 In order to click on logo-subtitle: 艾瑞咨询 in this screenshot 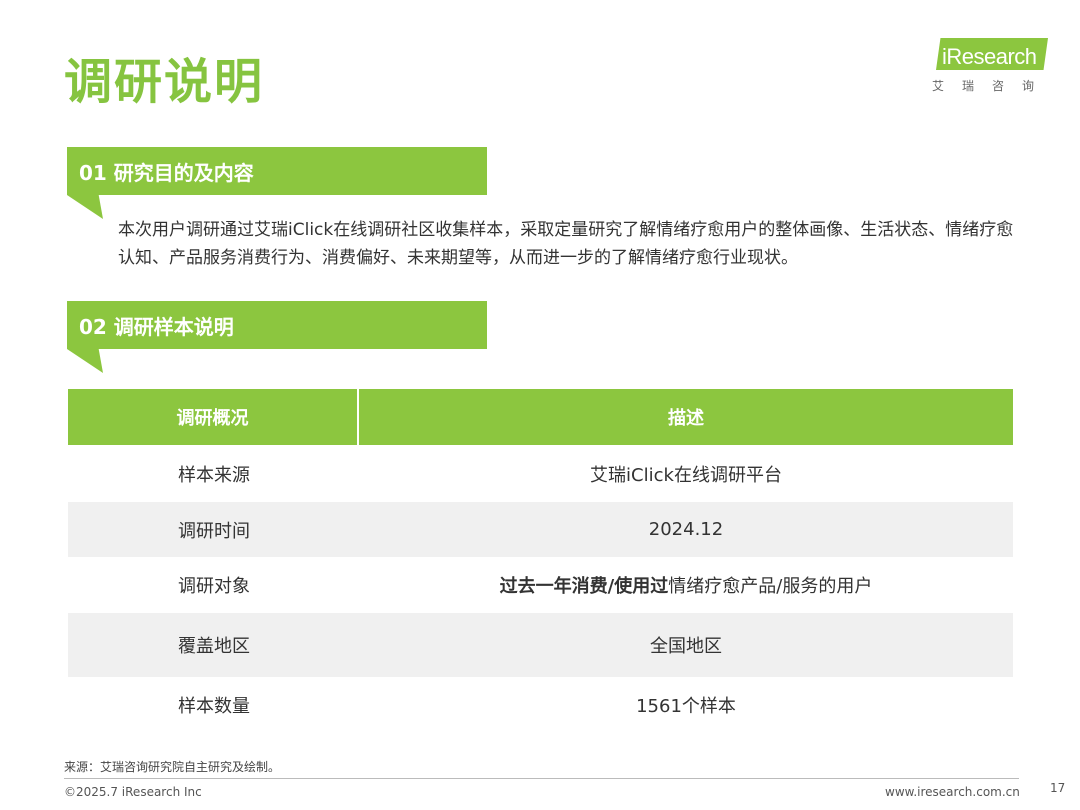, I will do `click(992, 86)`.